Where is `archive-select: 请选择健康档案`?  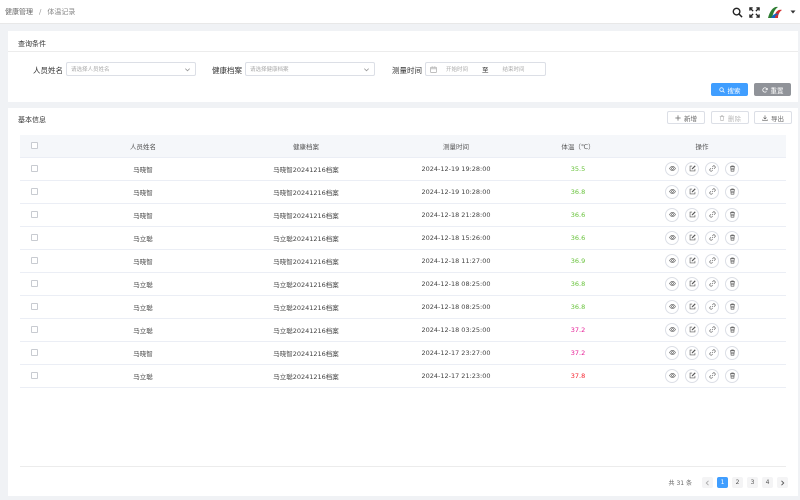
archive-select: 请选择健康档案 is located at coordinates (310, 69).